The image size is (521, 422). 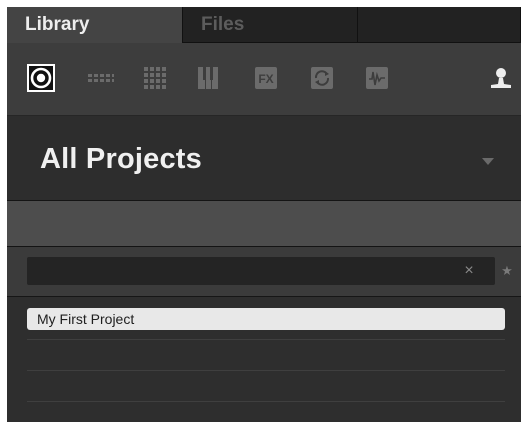 I want to click on tab-library: Library, so click(x=95, y=25).